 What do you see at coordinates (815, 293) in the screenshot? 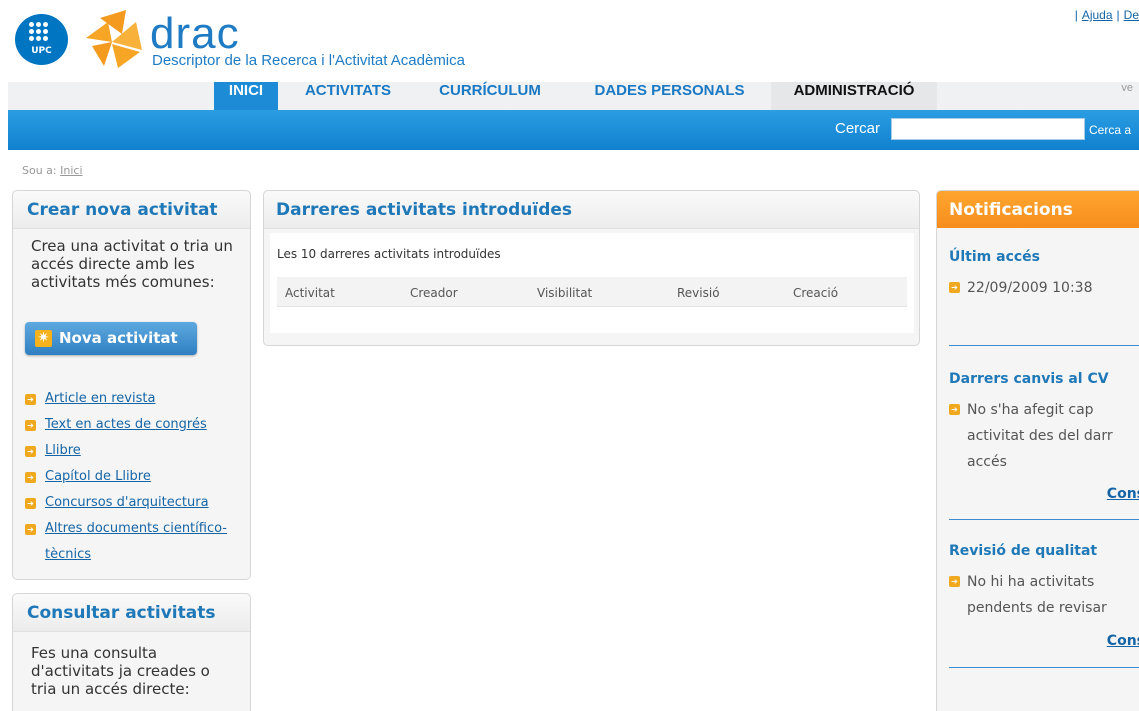
I see `column-header-creacio: Creació` at bounding box center [815, 293].